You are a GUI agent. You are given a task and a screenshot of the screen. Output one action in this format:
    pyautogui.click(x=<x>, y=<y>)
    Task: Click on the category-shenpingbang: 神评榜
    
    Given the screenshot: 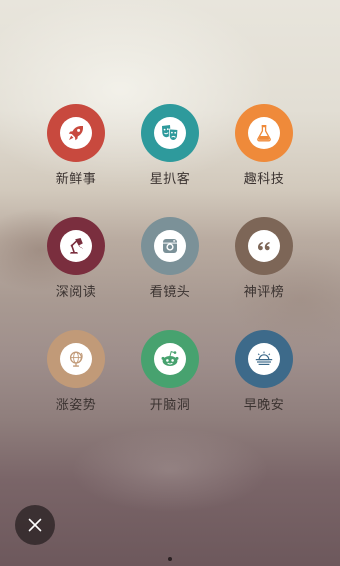 What is the action you would take?
    pyautogui.click(x=264, y=258)
    